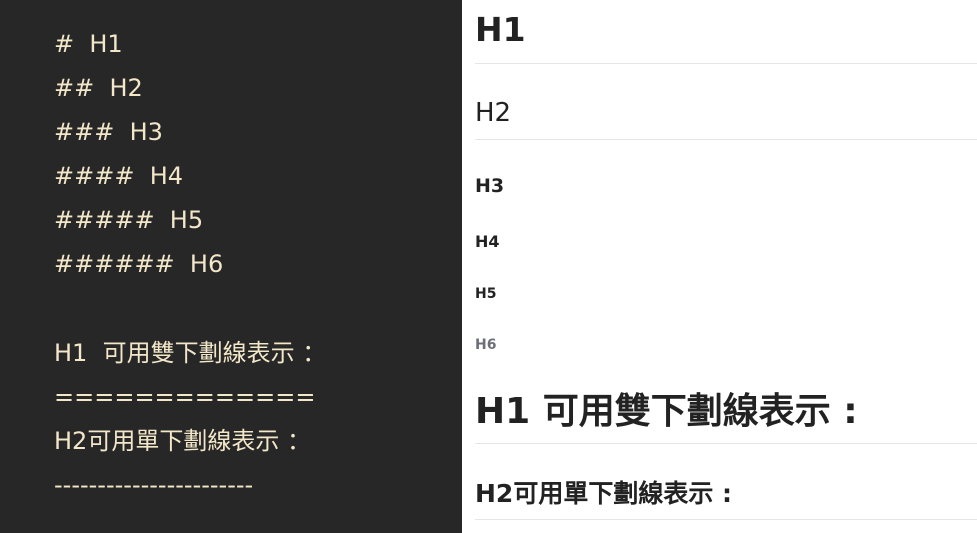 This screenshot has width=977, height=533. I want to click on setext-h1-cjk: 可用雙下劃線表示 :, so click(694, 411).